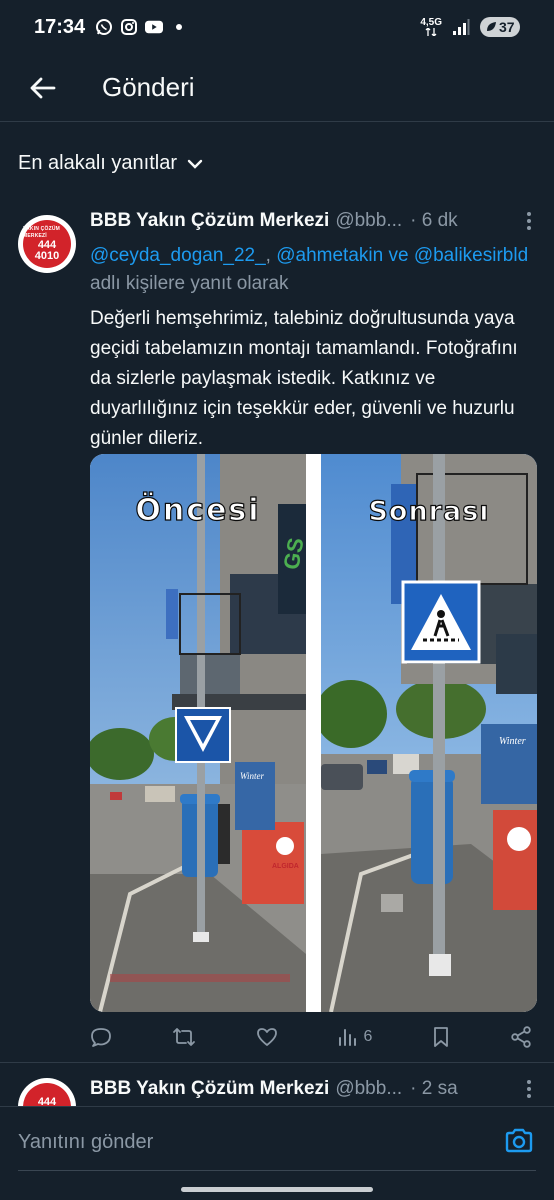 This screenshot has width=554, height=1200. What do you see at coordinates (252, 776) in the screenshot?
I see `cart-brand-text: Winter` at bounding box center [252, 776].